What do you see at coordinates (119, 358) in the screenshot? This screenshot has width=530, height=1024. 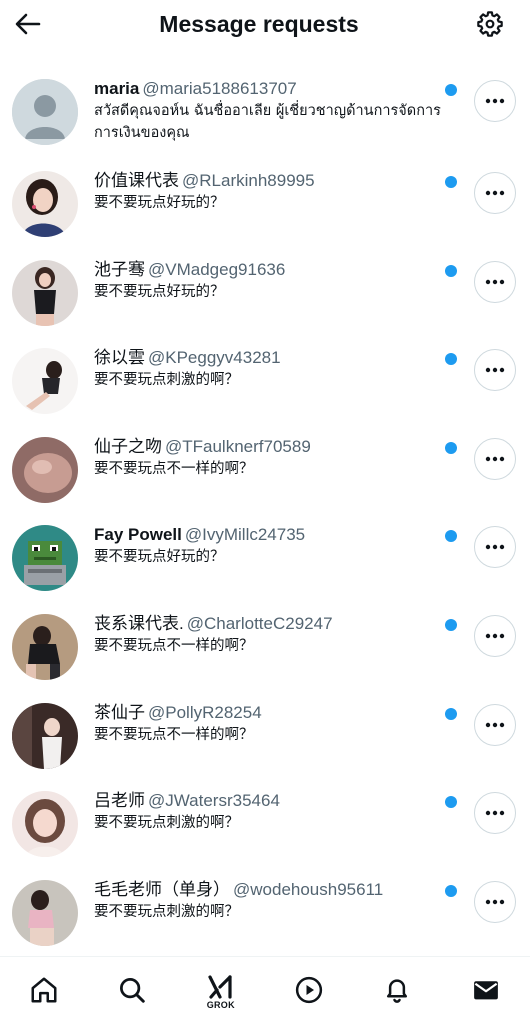 I see `sender-name: 徐以雲` at bounding box center [119, 358].